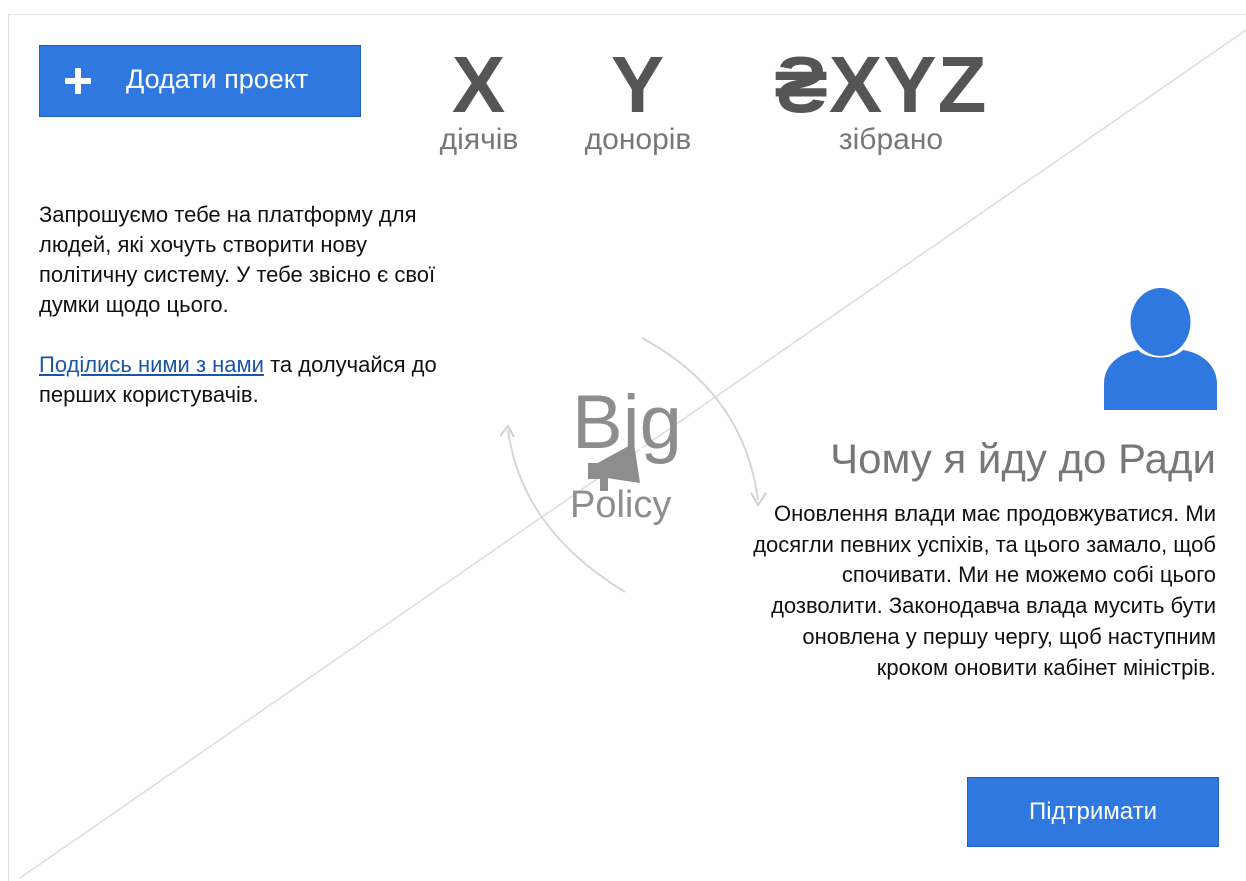 Image resolution: width=1246 pixels, height=881 pixels. What do you see at coordinates (479, 84) in the screenshot?
I see `stat-activists-value: X` at bounding box center [479, 84].